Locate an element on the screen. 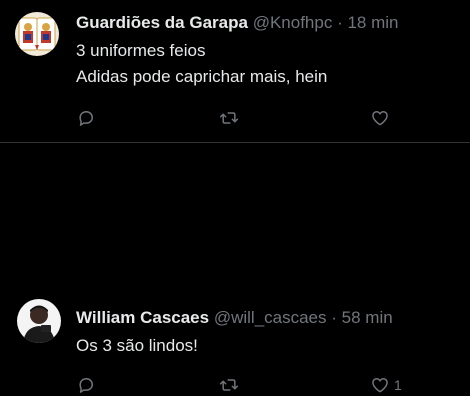  display-name: Guardiões da Garapa is located at coordinates (162, 22).